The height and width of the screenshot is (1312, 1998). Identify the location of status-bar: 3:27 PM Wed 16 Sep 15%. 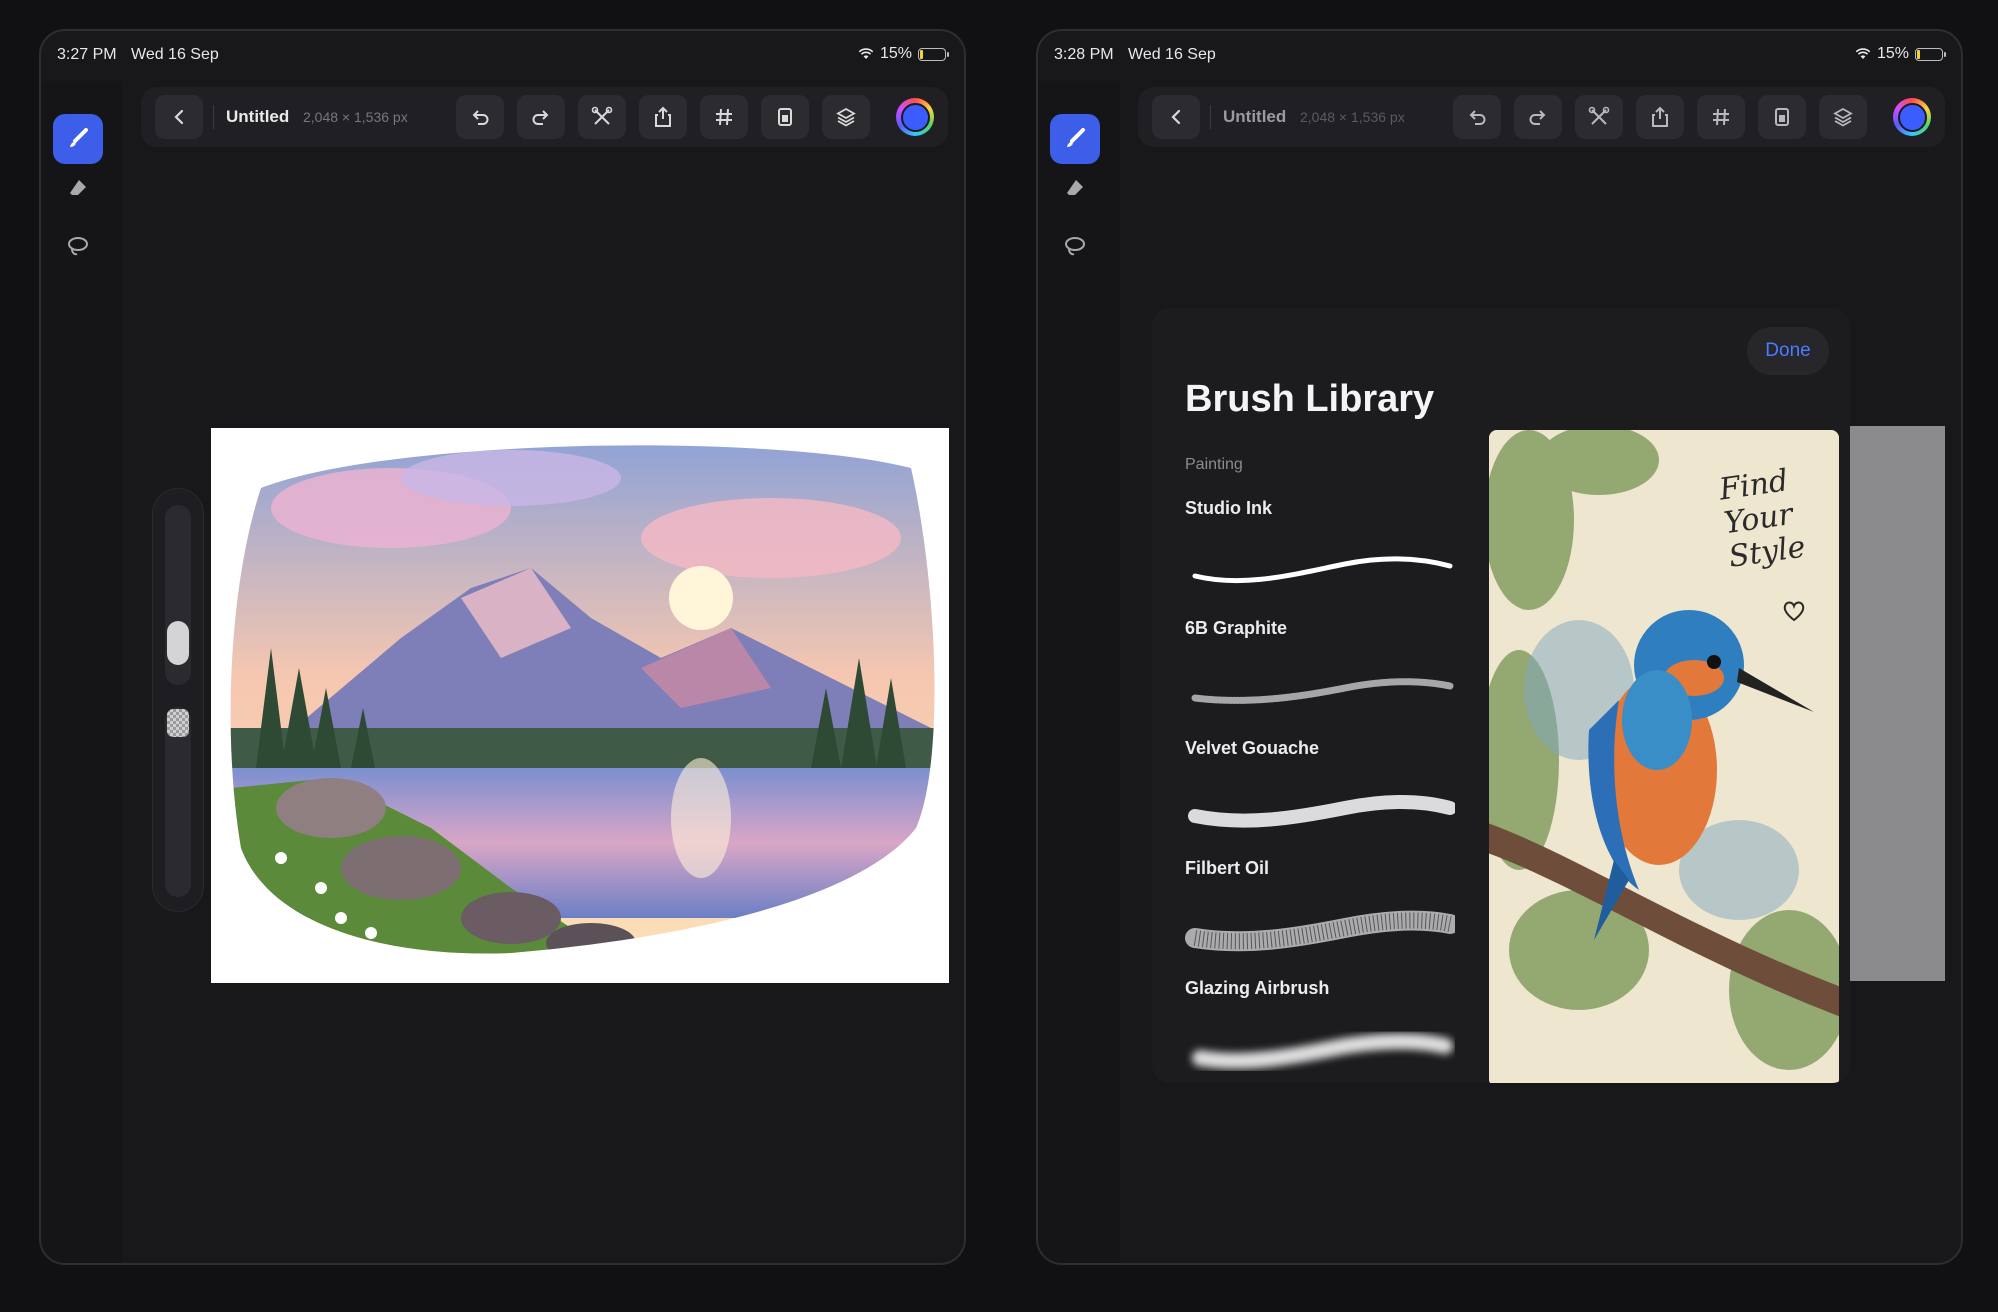
(502, 54).